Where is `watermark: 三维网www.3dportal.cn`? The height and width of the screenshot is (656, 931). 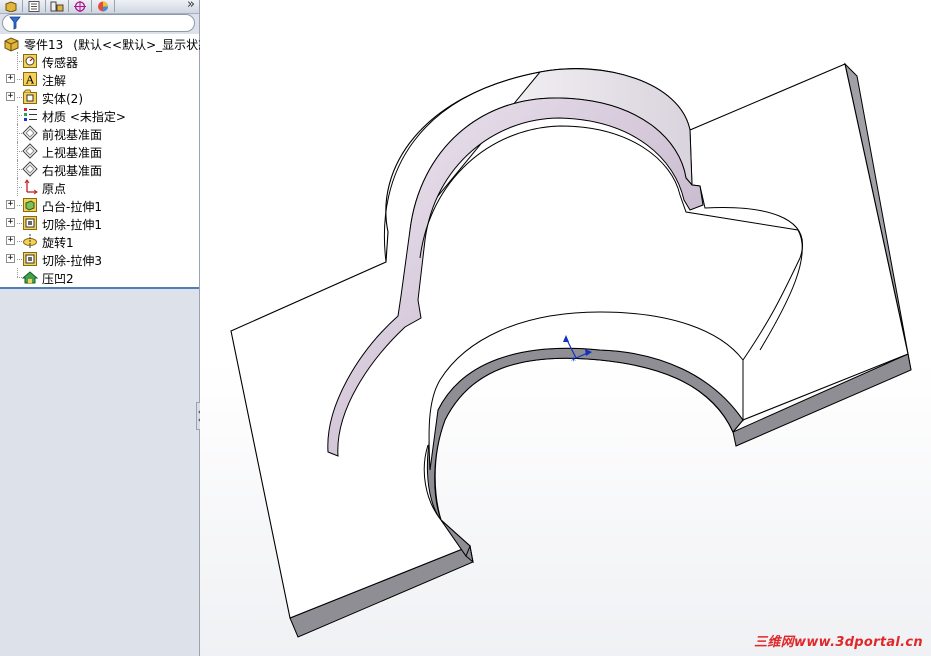
watermark: 三维网www.3dportal.cn is located at coordinates (838, 642).